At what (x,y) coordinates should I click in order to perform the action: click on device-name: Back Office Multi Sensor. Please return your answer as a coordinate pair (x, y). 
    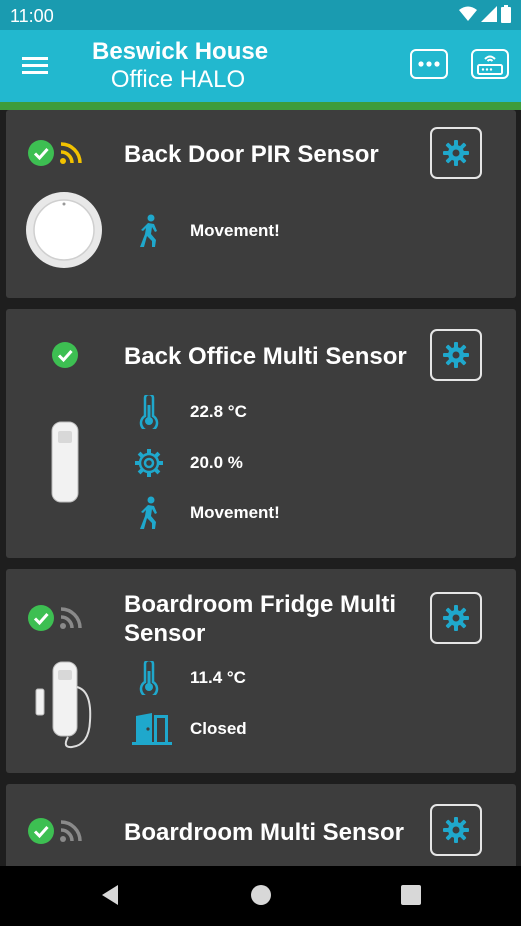
    Looking at the image, I should click on (265, 356).